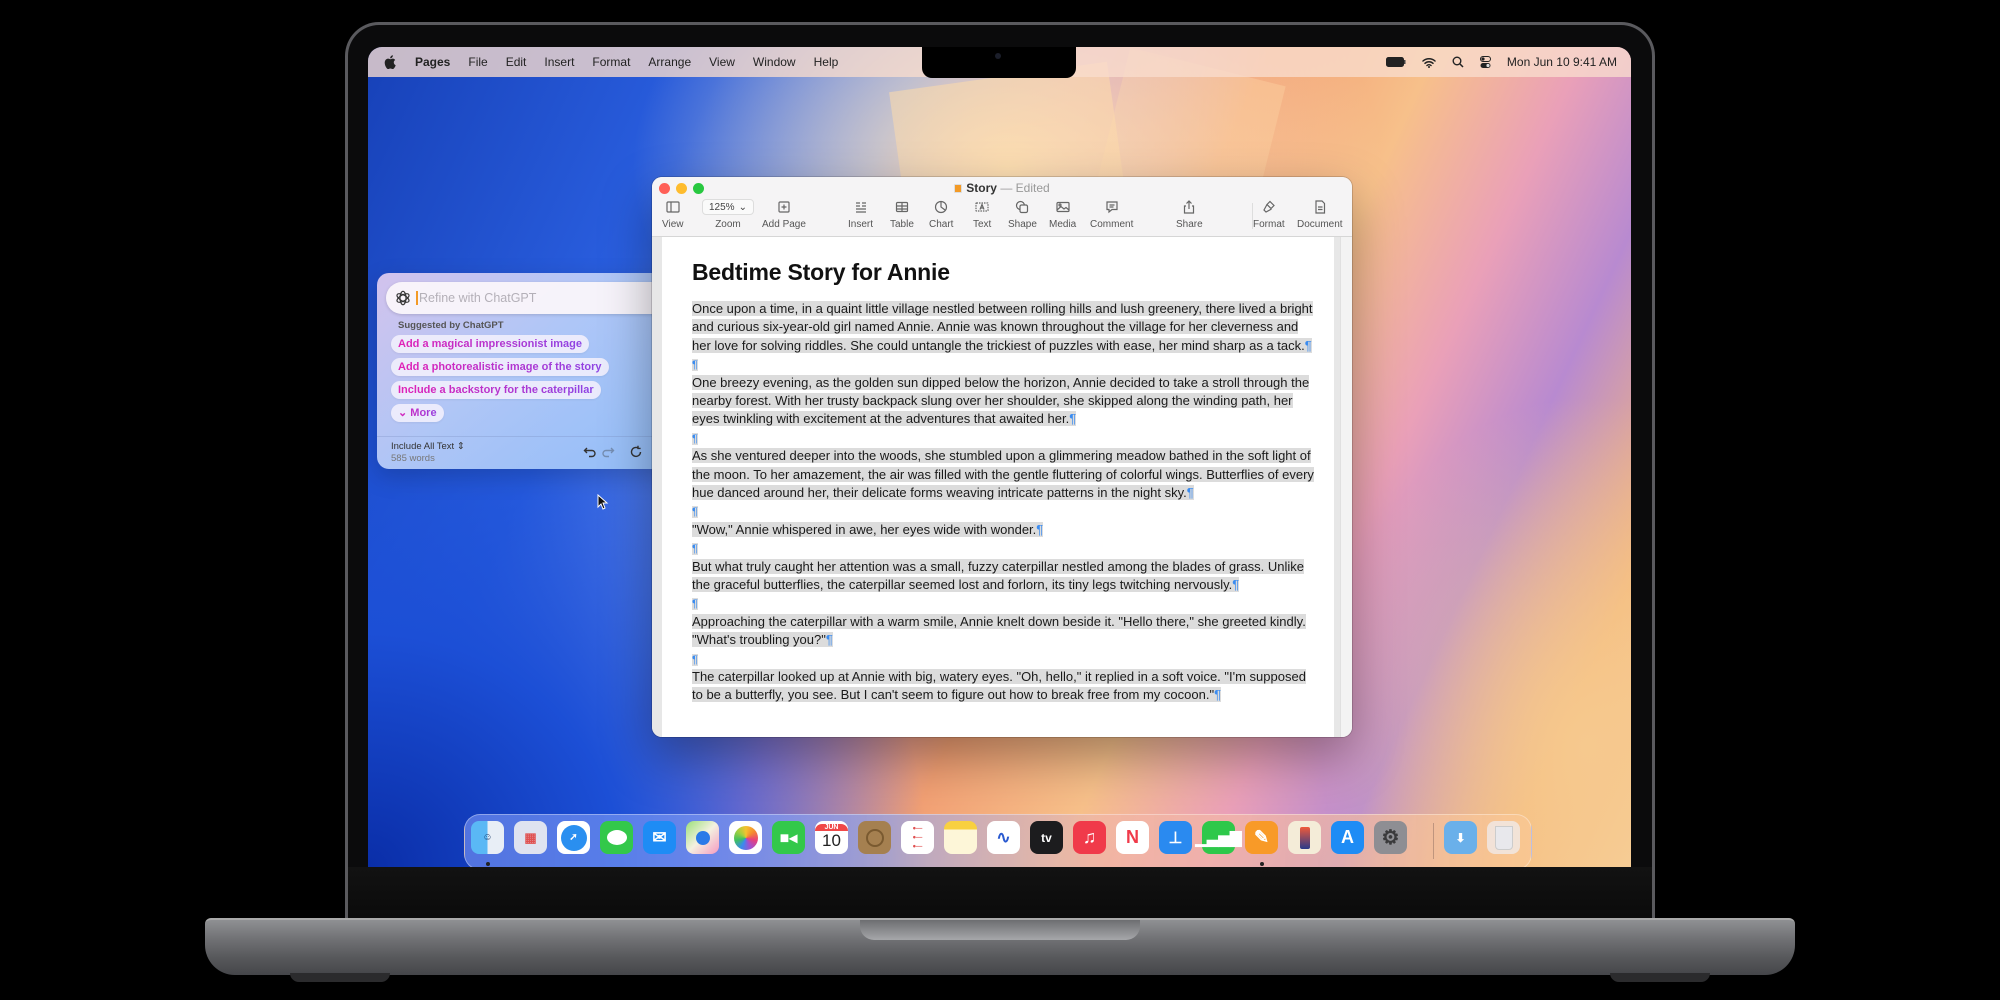 This screenshot has height=1000, width=2000. I want to click on dock-facetime: ■◂, so click(788, 837).